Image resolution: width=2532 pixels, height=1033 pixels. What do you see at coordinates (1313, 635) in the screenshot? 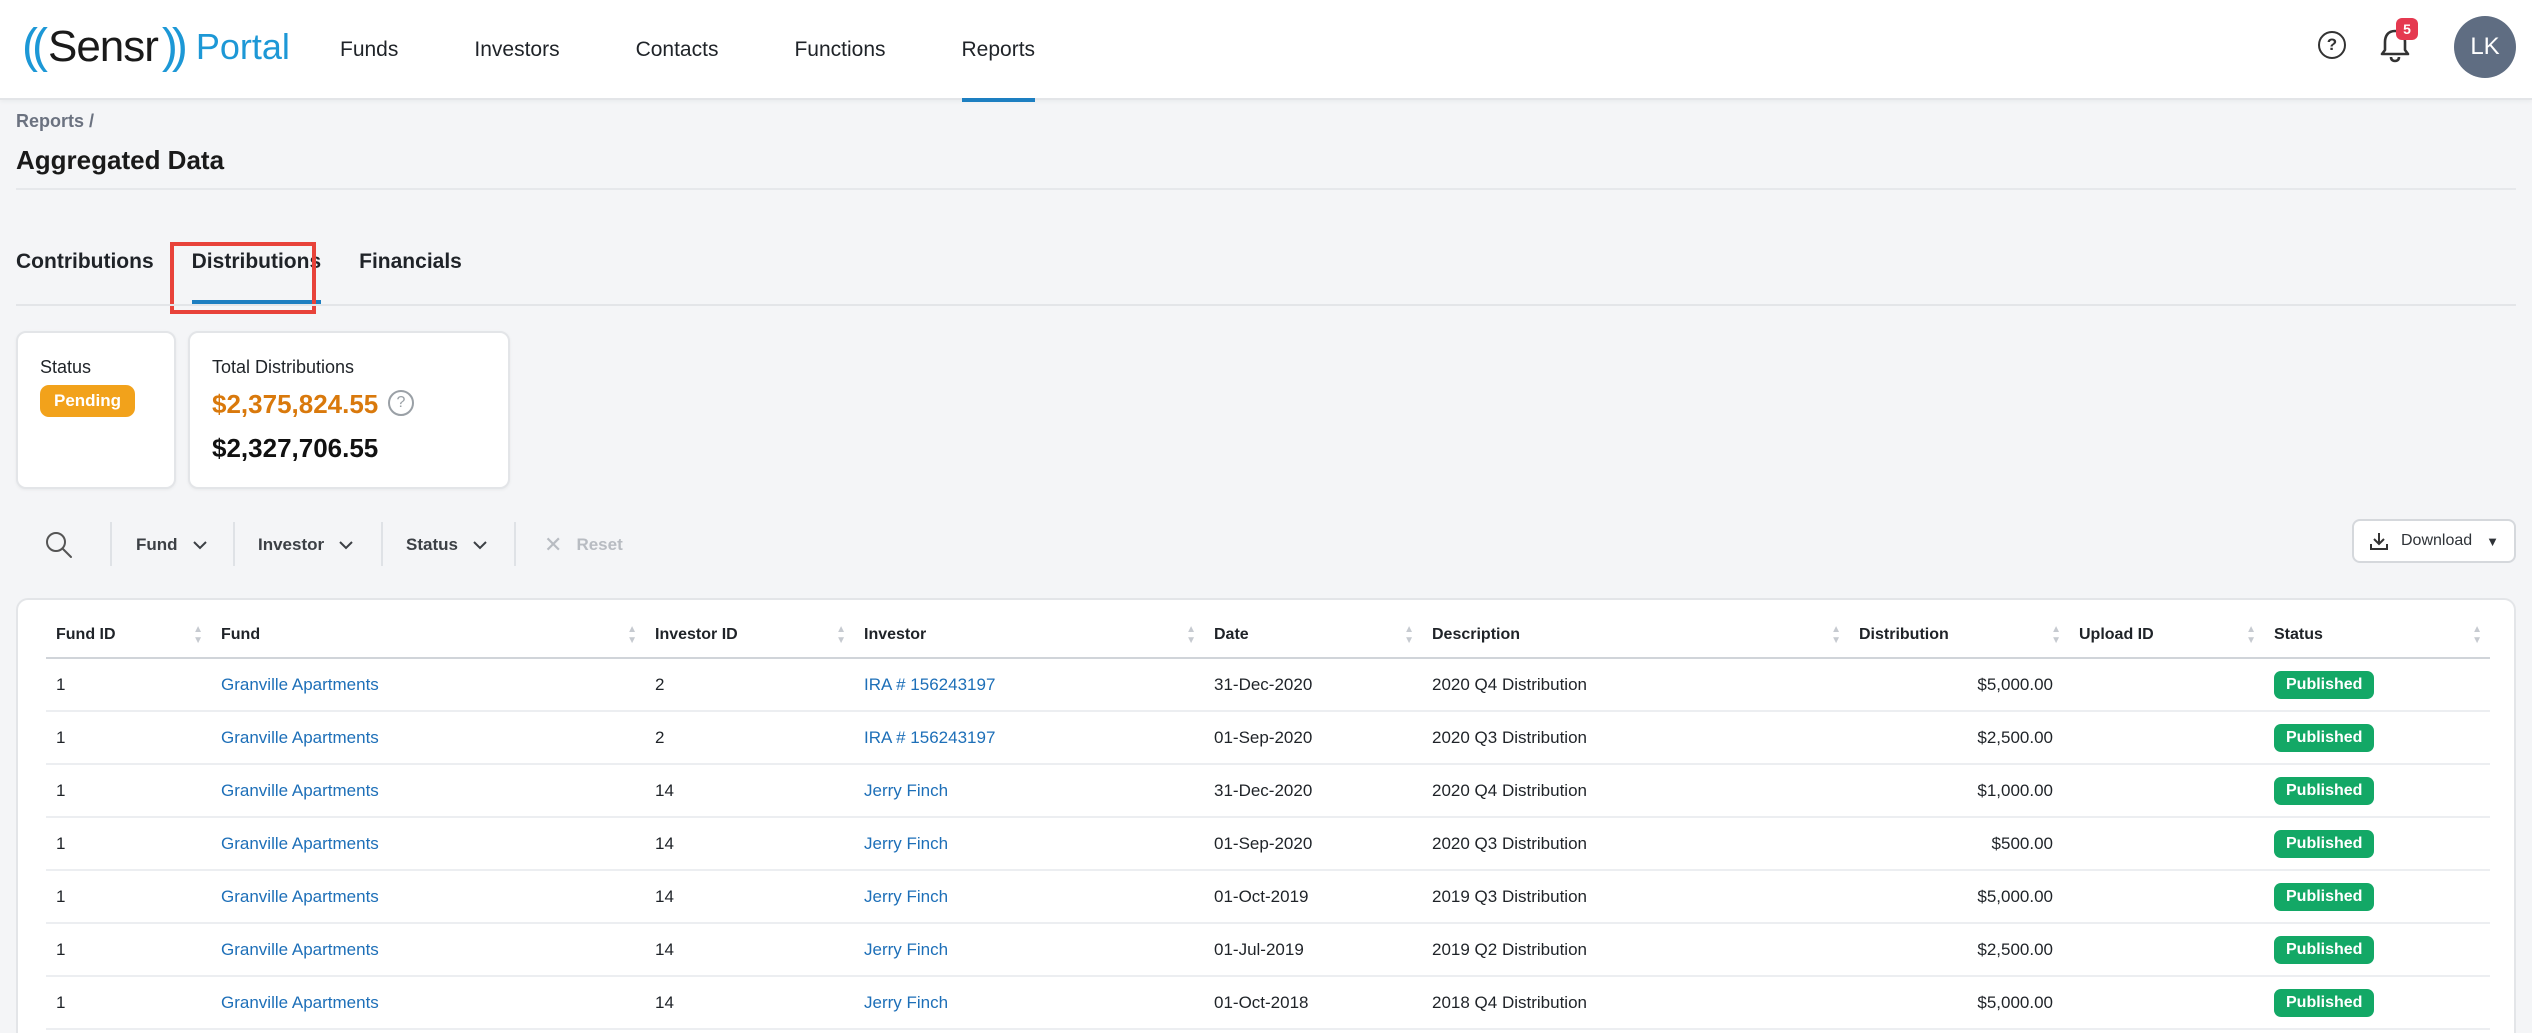
I see `column-header-date: Date ▲ ▼` at bounding box center [1313, 635].